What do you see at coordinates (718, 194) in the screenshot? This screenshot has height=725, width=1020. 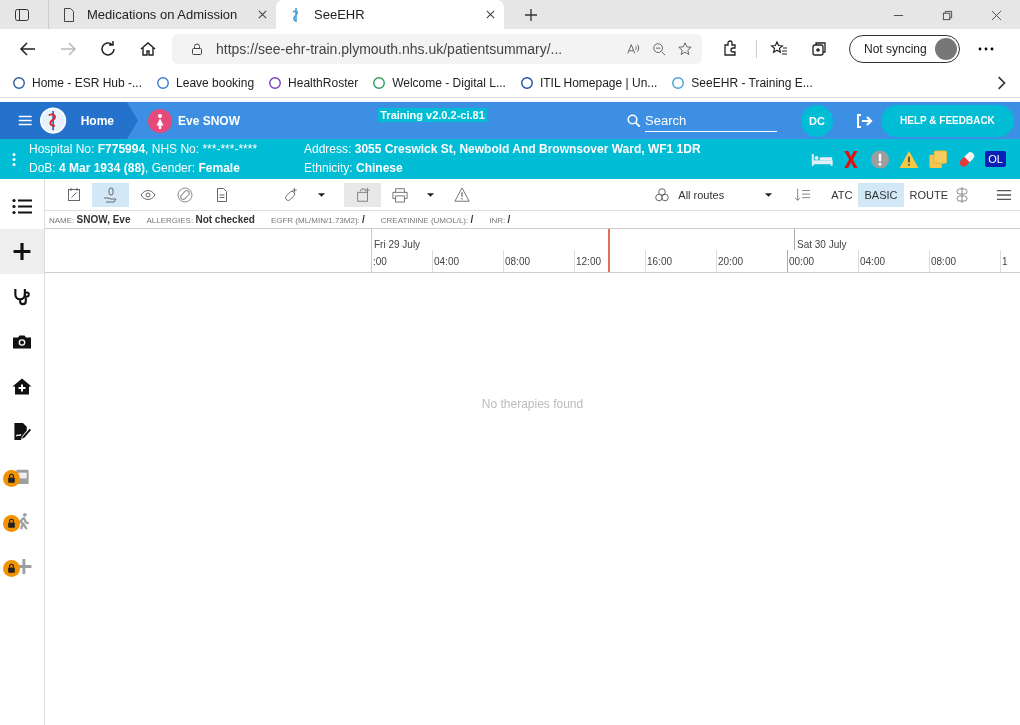 I see `routes-dropdown: All routes` at bounding box center [718, 194].